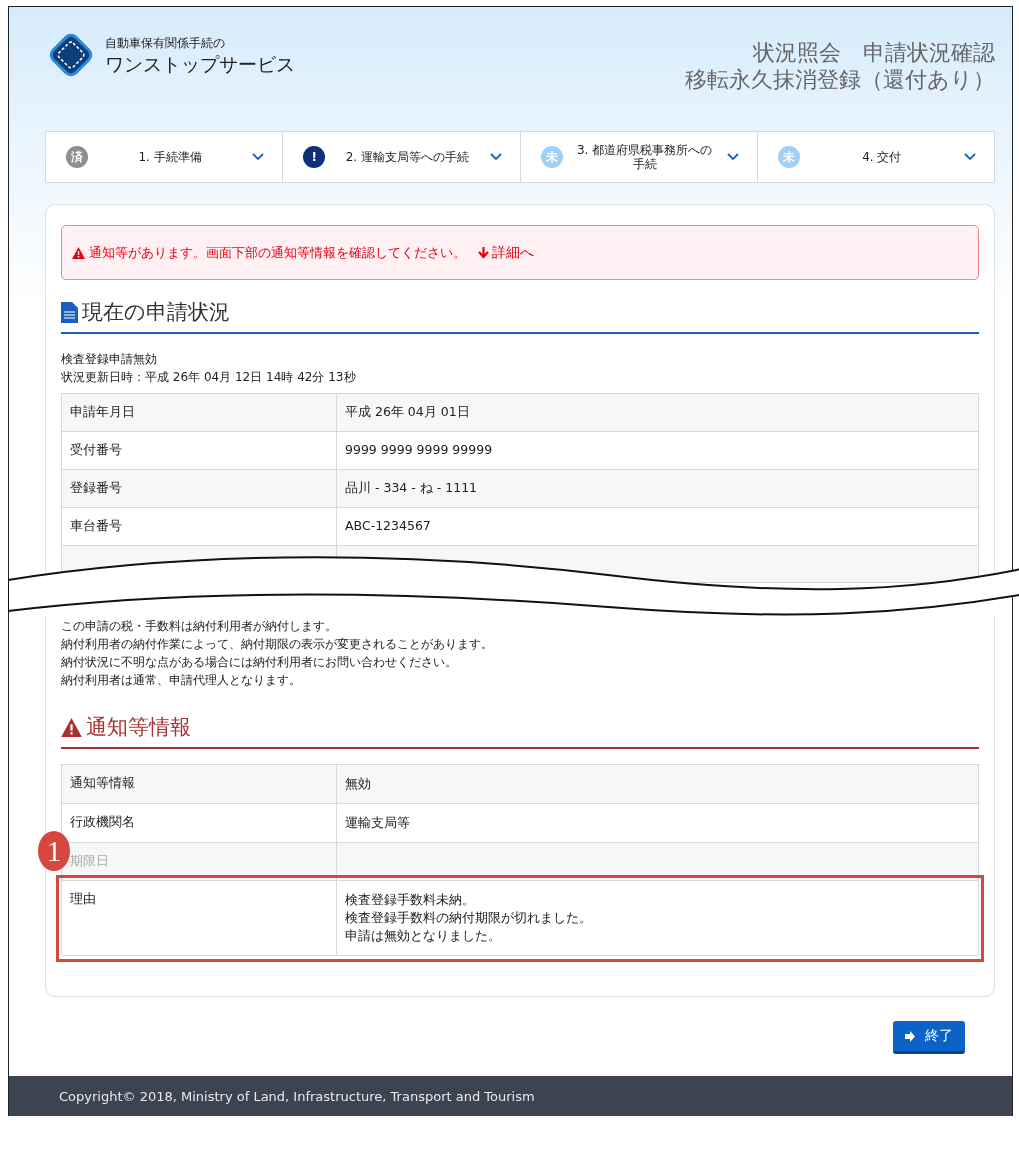 The image size is (1019, 1151). Describe the element at coordinates (138, 727) in the screenshot. I see `section-heading: 通知等情報` at that location.